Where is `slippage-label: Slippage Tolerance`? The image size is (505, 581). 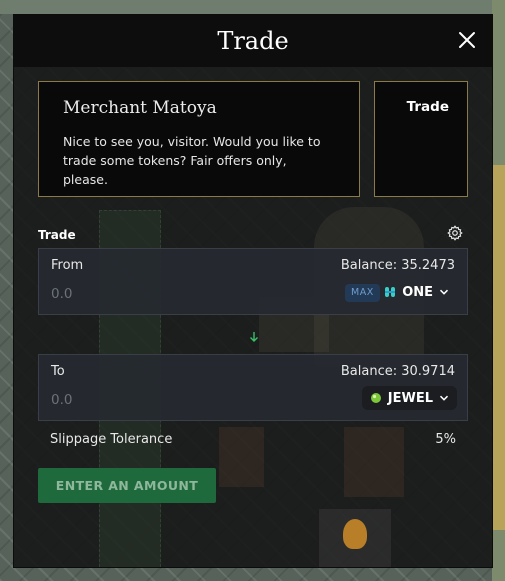
slippage-label: Slippage Tolerance is located at coordinates (111, 439).